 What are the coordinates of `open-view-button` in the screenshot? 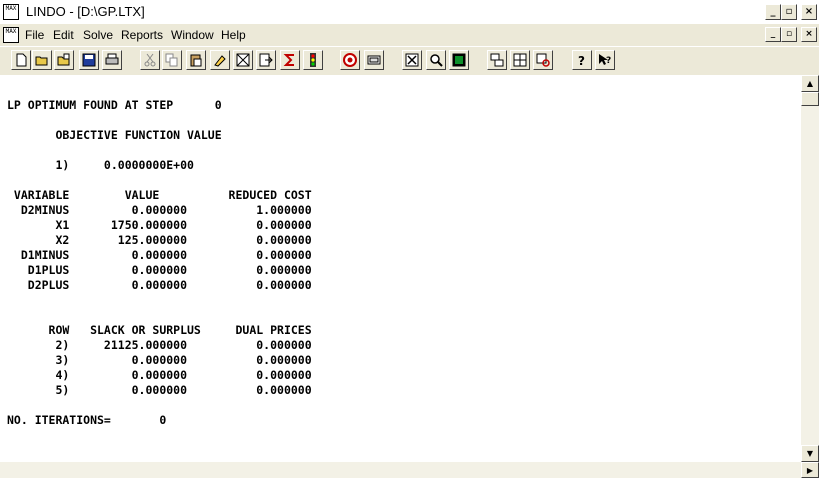 It's located at (64, 60).